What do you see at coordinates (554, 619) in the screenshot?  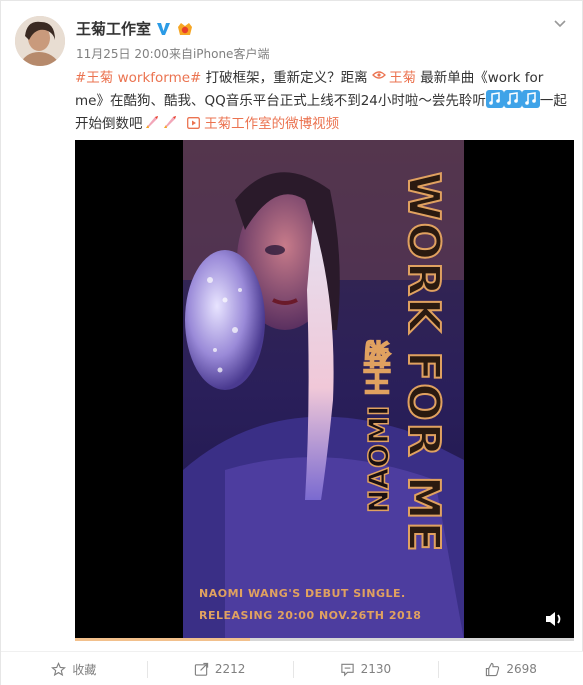 I see `volume-icon` at bounding box center [554, 619].